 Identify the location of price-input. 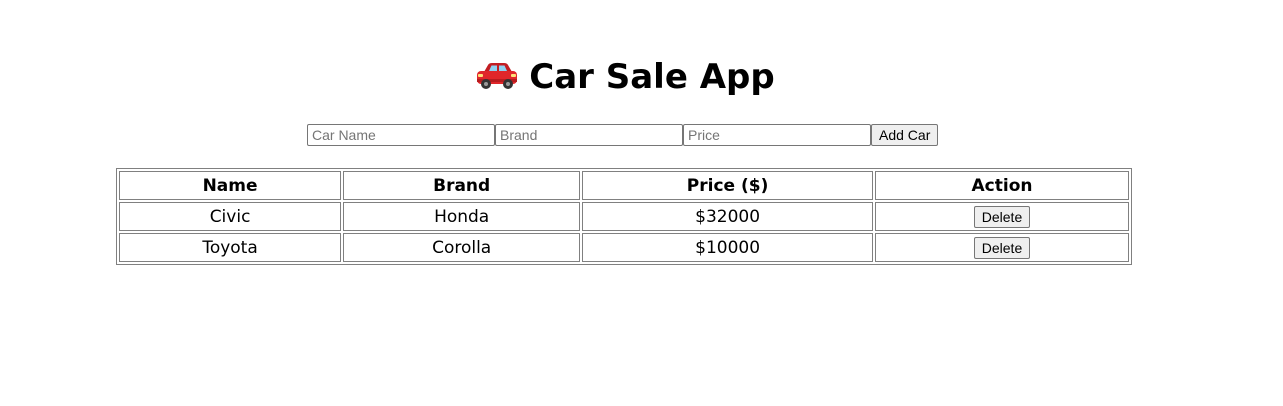
(777, 135).